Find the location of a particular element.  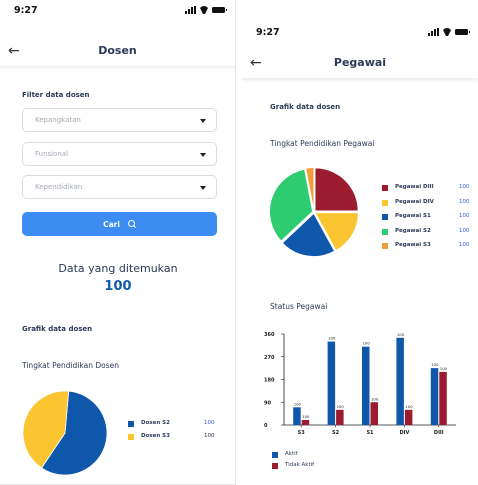

bar-tidak-aktif-div is located at coordinates (408, 417).